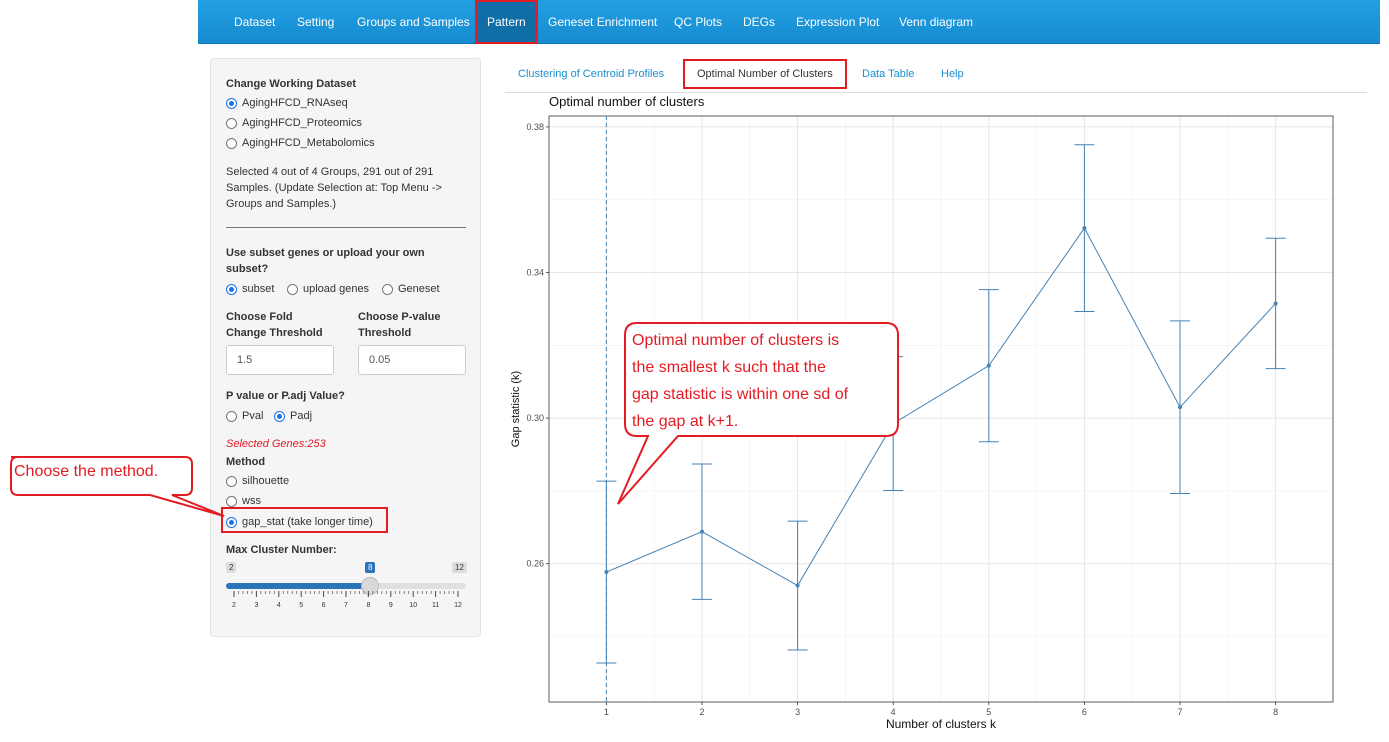  Describe the element at coordinates (936, 92) in the screenshot. I see `tab-underline` at that location.